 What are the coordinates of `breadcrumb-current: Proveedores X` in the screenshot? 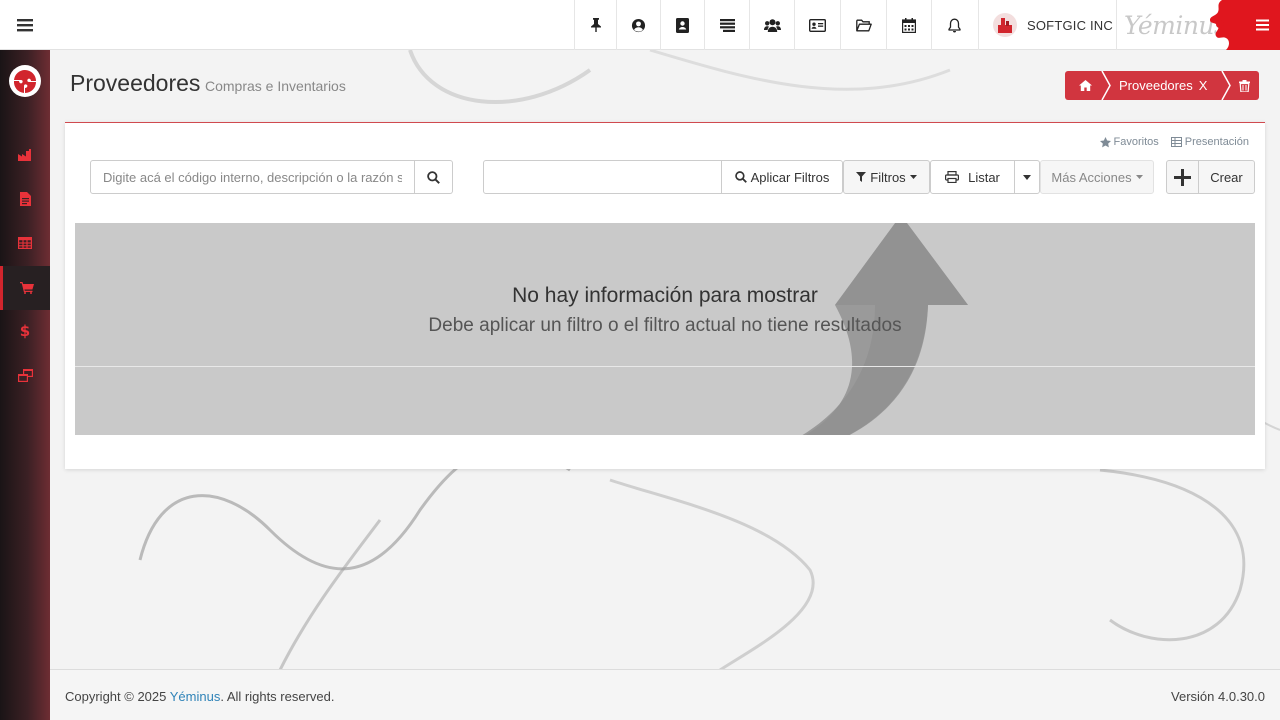 It's located at (1161, 85).